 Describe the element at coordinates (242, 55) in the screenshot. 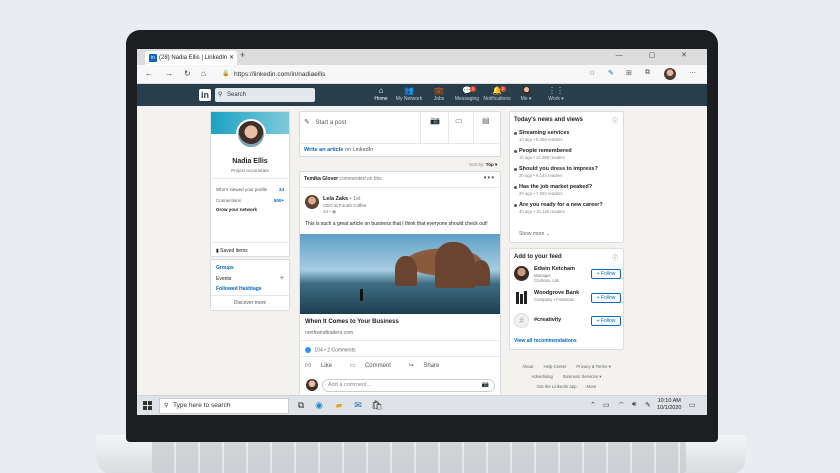

I see `new-tab-button: +` at that location.